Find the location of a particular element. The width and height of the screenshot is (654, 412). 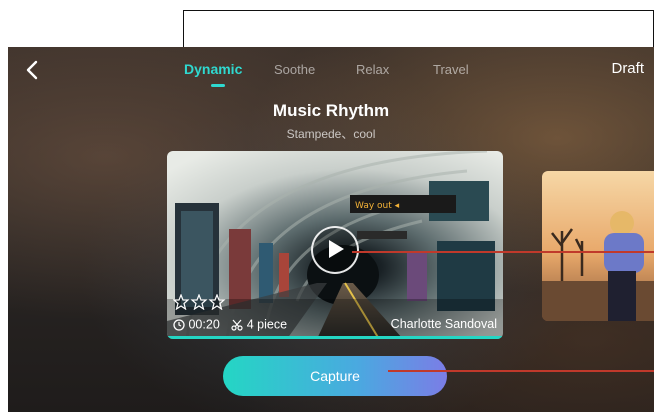

active-tab-indicator is located at coordinates (218, 85).